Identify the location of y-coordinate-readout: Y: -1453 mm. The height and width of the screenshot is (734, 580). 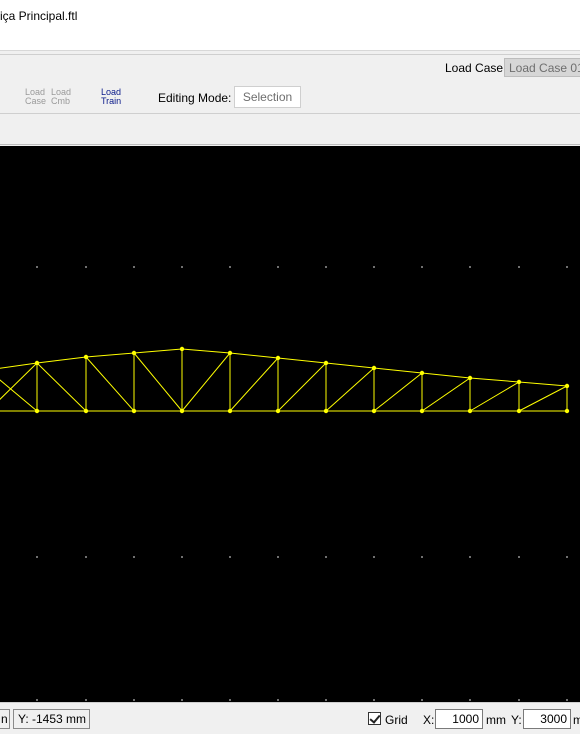
(51, 719).